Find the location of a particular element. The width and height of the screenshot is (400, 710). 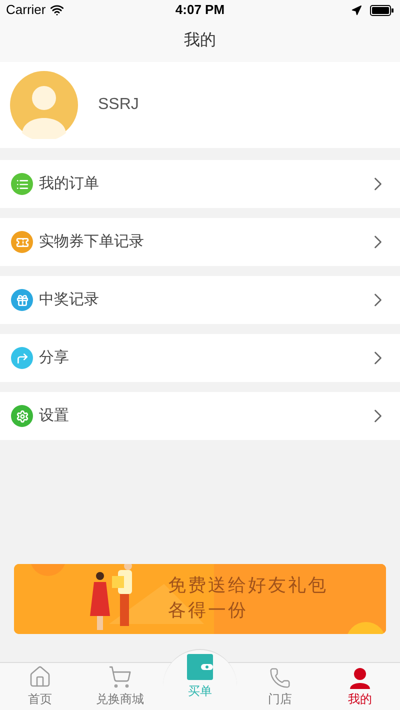

menu-label: 实物券下单记录 is located at coordinates (92, 242).